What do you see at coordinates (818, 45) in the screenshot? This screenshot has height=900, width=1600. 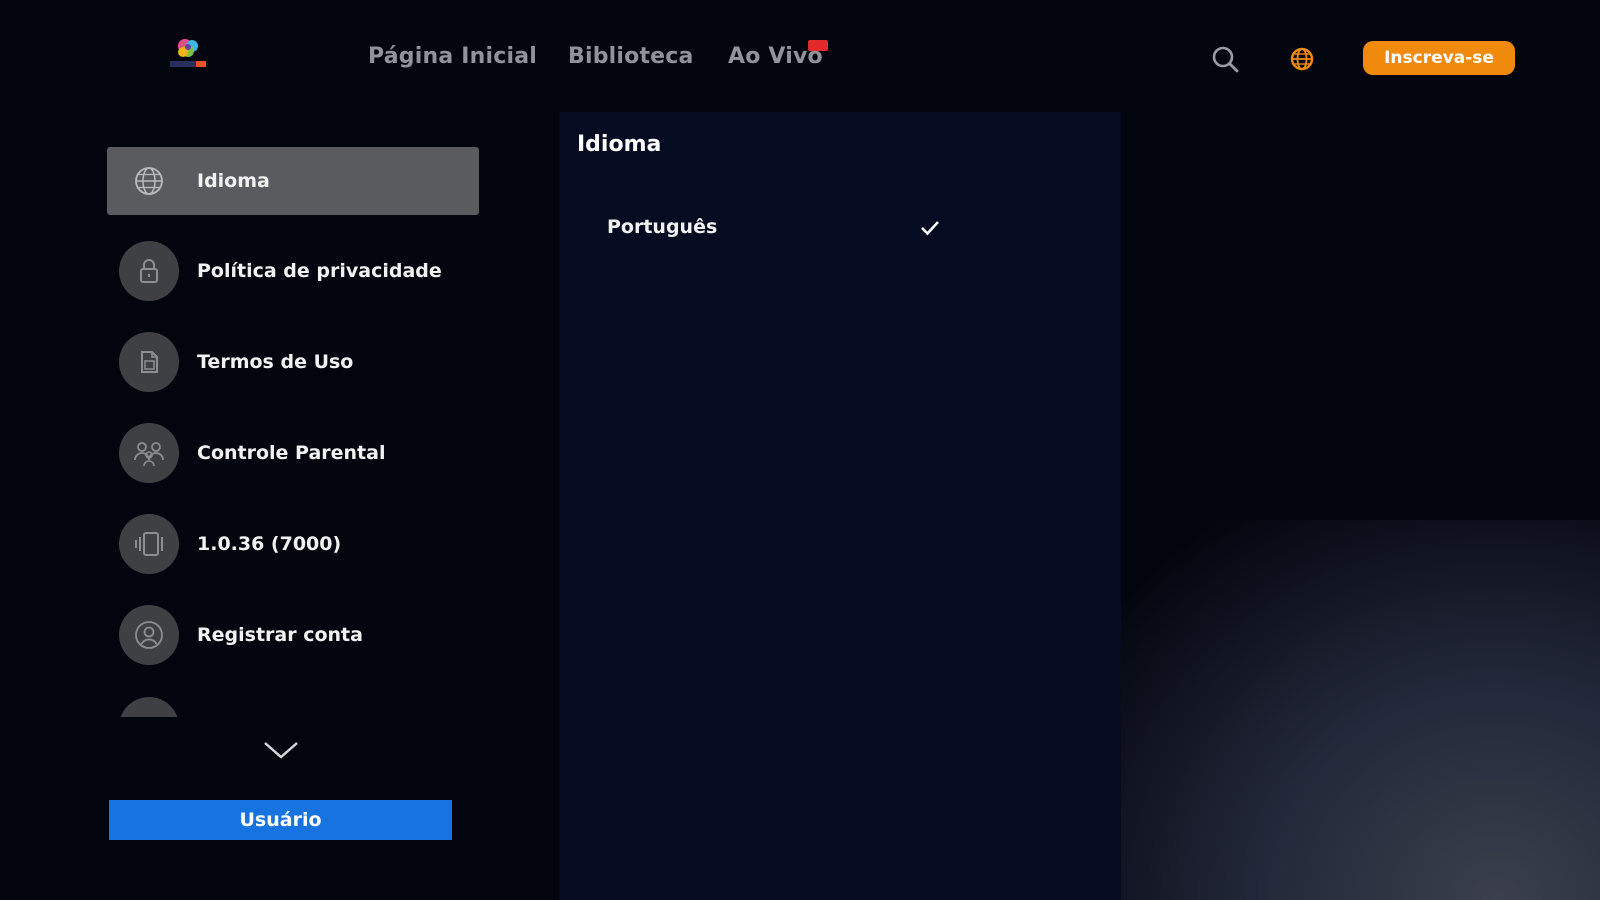 I see `live-badge-icon` at bounding box center [818, 45].